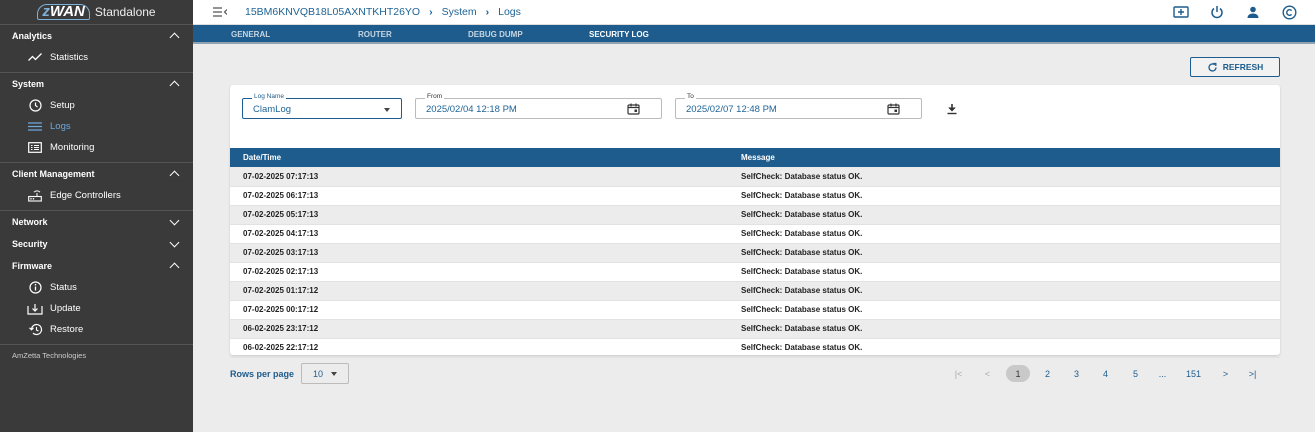 This screenshot has height=432, width=1315. What do you see at coordinates (485, 310) in the screenshot?
I see `cell-datetime: 07-02-2025 00:17:12` at bounding box center [485, 310].